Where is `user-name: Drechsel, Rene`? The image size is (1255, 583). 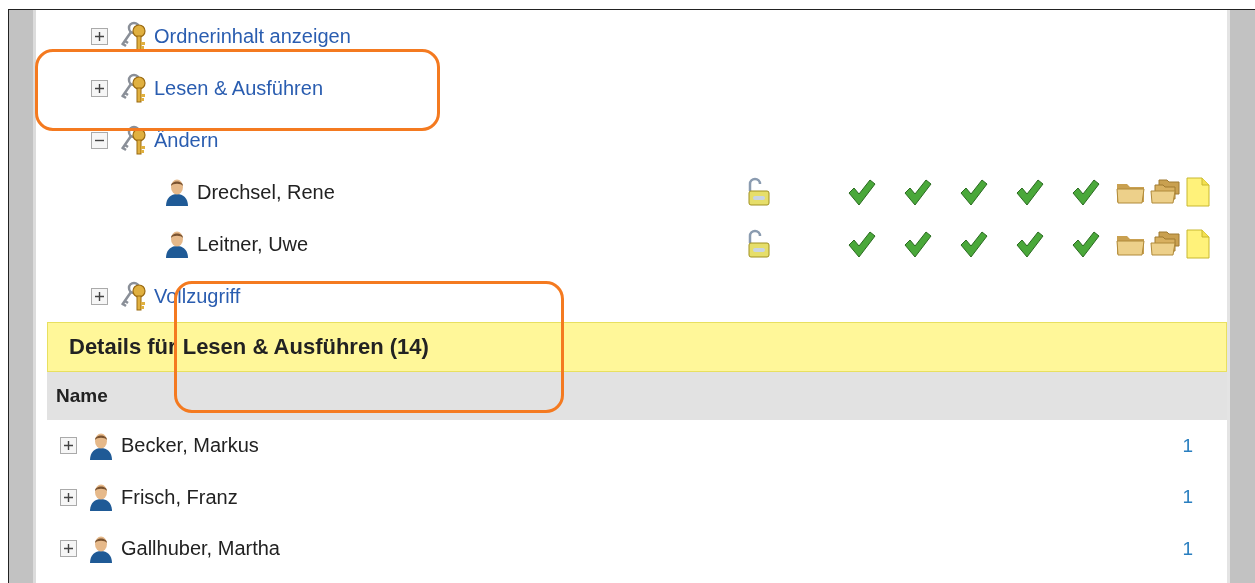
user-name: Drechsel, Rene is located at coordinates (266, 192).